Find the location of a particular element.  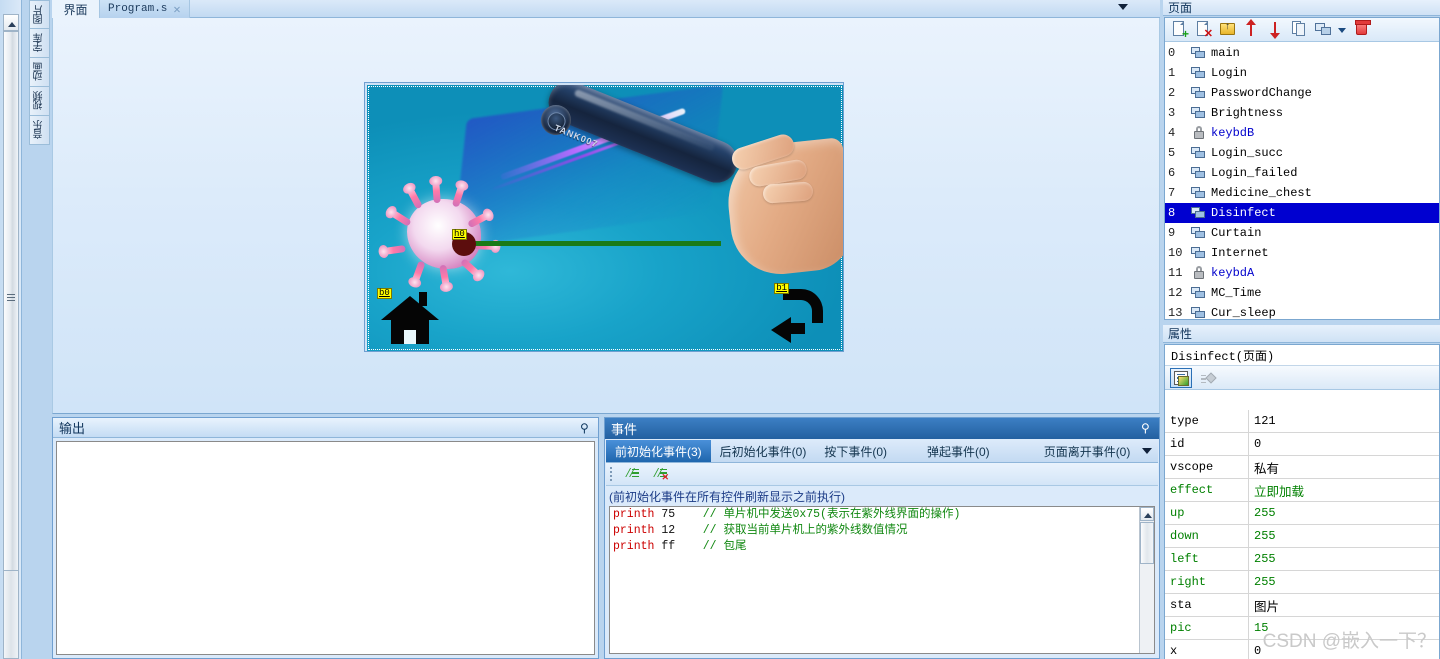

page-list-item-brightness: 3 Brightness is located at coordinates (1302, 113).